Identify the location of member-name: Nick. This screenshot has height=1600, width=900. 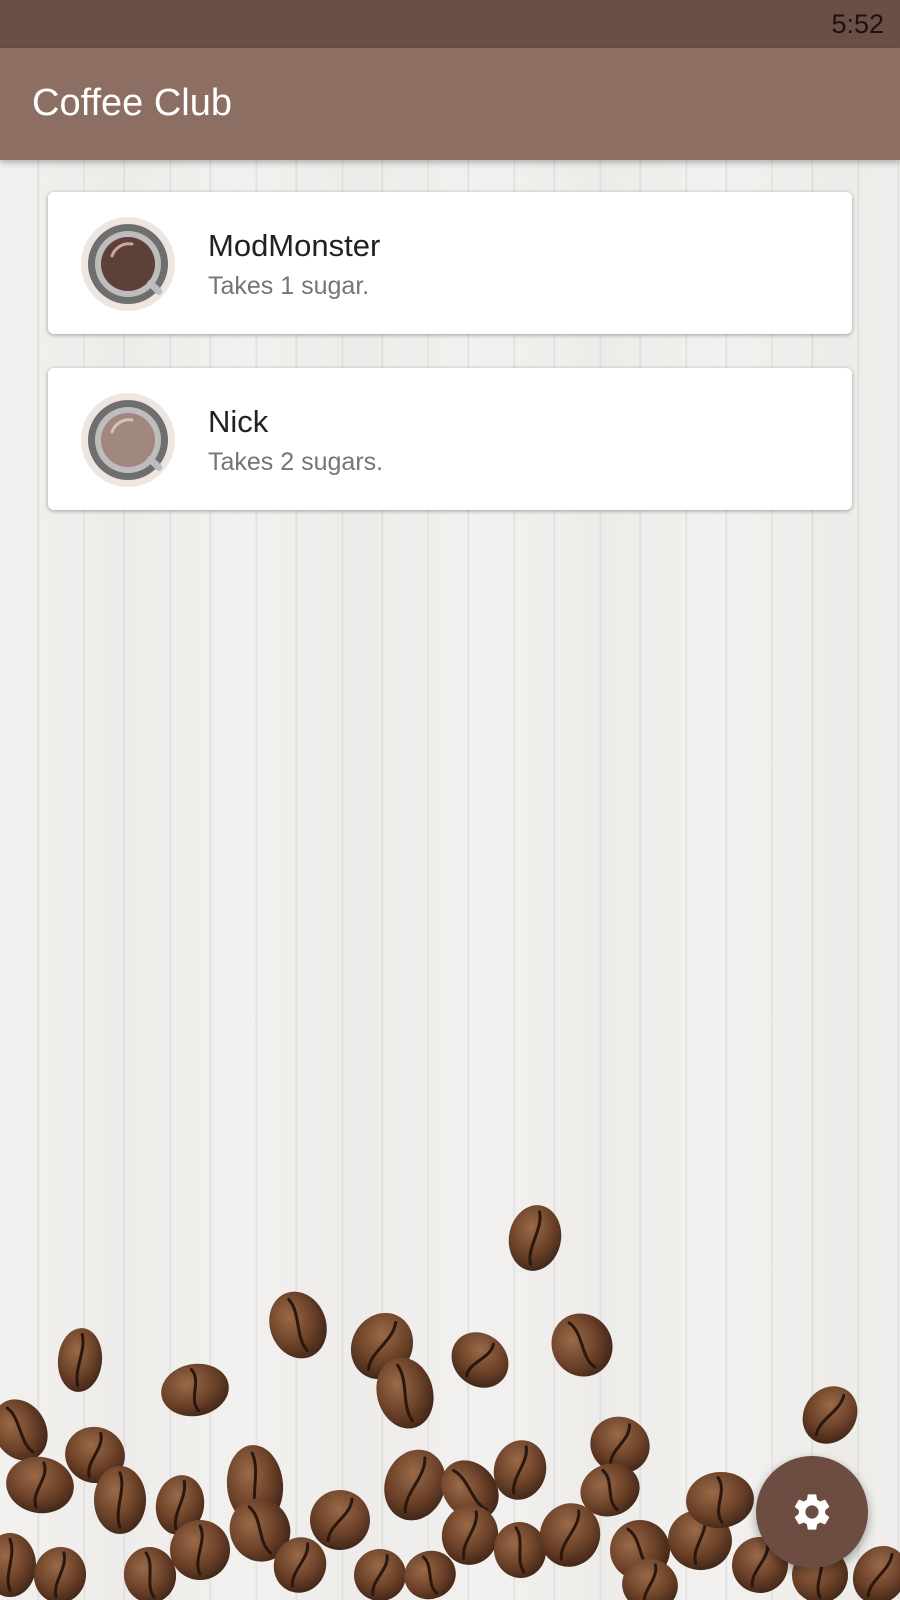
(238, 421).